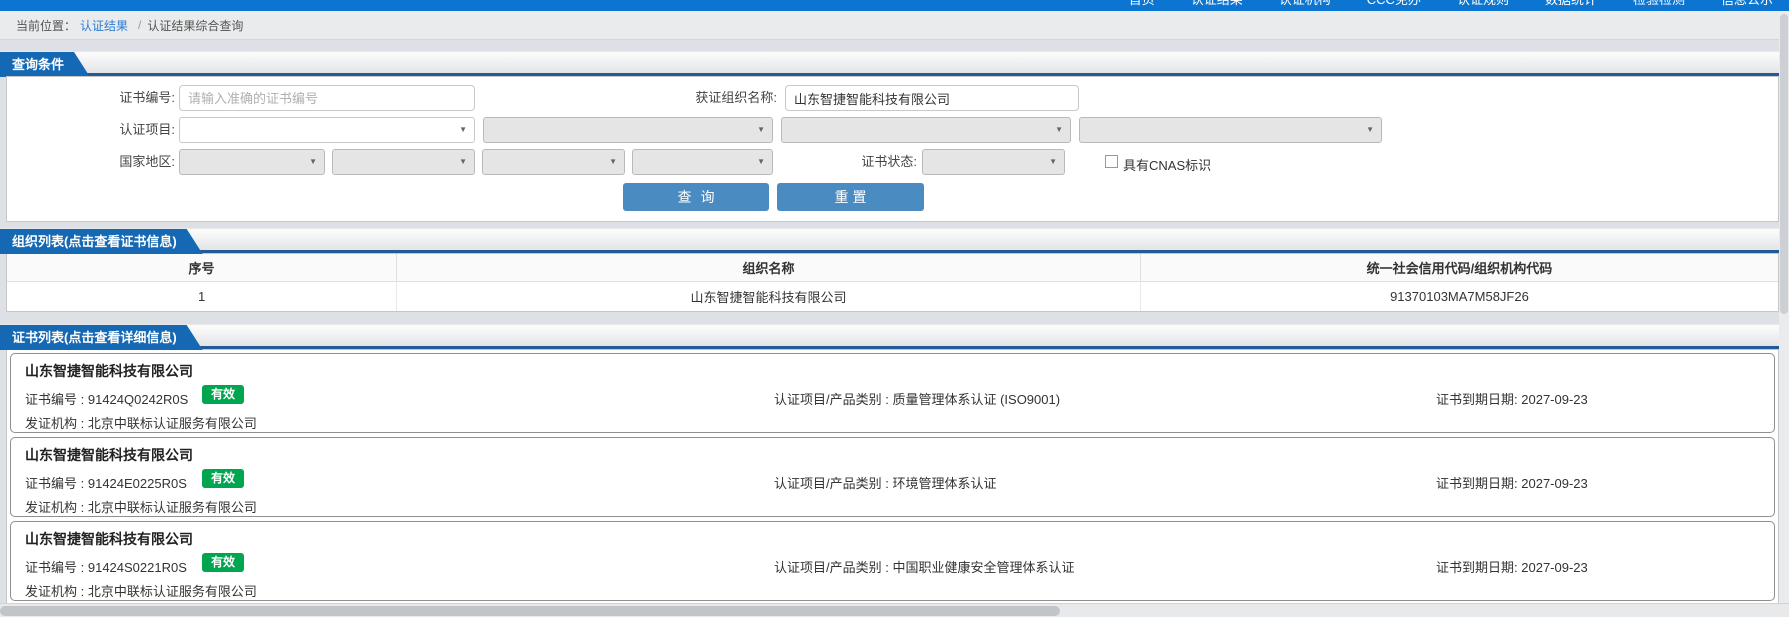 The height and width of the screenshot is (617, 1789). I want to click on cert-list-strip: 证书列表(点击查看详细信息), so click(889, 336).